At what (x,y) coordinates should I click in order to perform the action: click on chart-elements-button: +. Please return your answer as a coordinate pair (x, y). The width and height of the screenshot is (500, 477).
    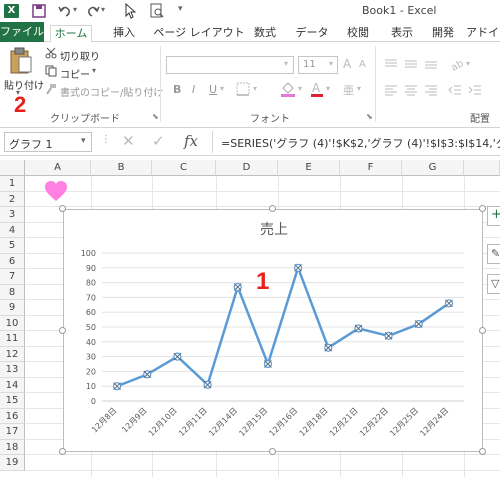
    Looking at the image, I should click on (493, 216).